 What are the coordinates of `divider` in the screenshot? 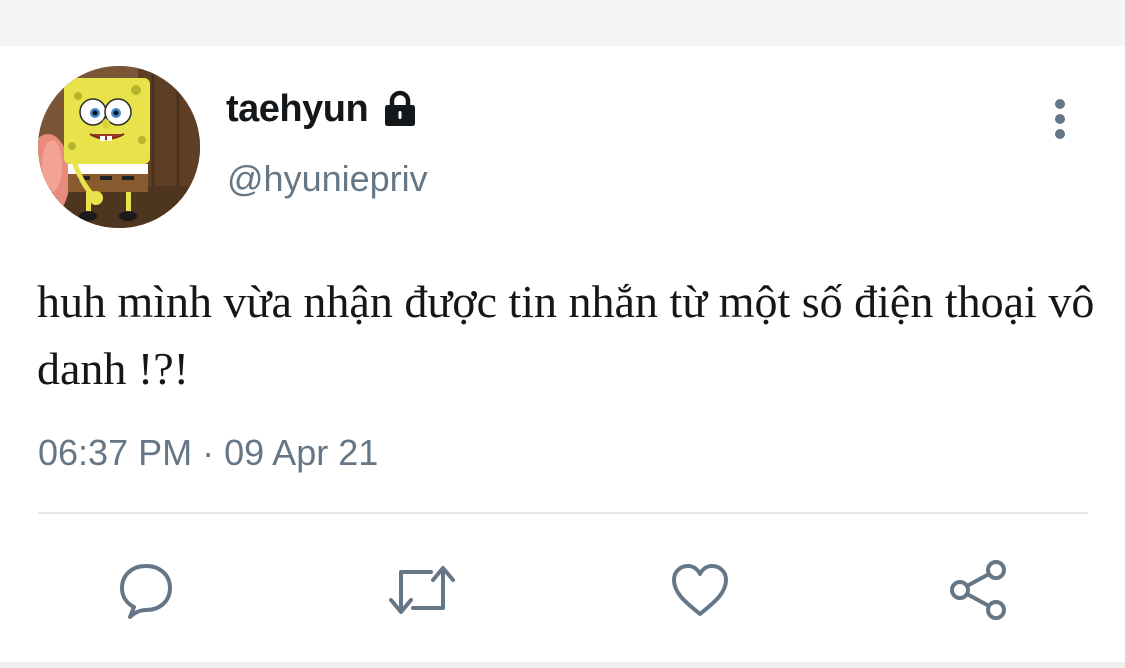 It's located at (563, 513).